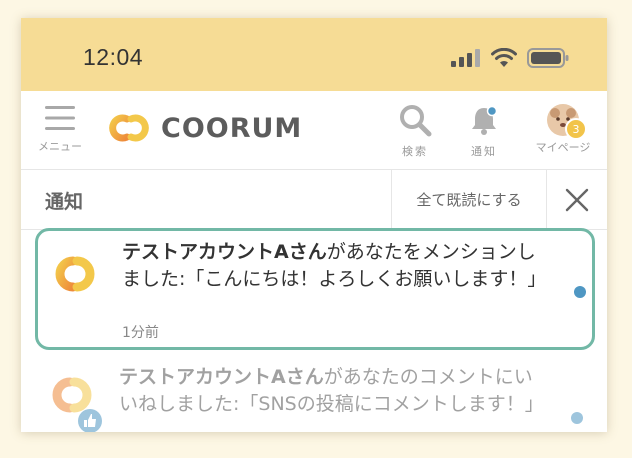  I want to click on status-bar: 12:04, so click(314, 54).